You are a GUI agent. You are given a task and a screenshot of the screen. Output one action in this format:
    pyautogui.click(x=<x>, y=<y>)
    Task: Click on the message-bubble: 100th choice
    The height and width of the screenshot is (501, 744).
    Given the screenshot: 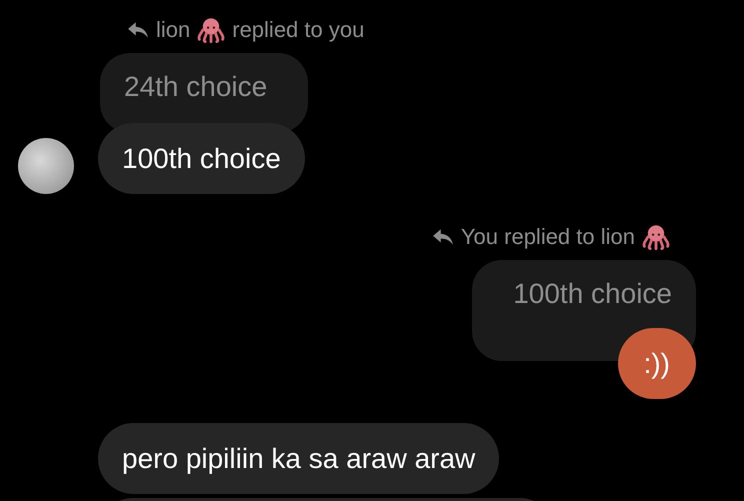 What is the action you would take?
    pyautogui.click(x=201, y=158)
    